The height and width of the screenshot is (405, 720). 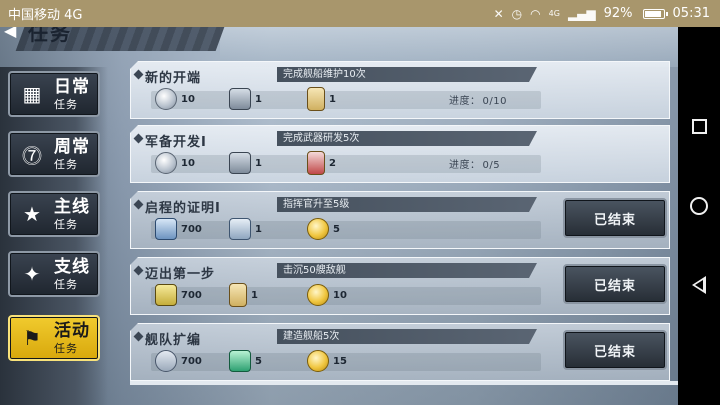 What do you see at coordinates (66, 104) in the screenshot?
I see `tab-daily-sublabel: 任务` at bounding box center [66, 104].